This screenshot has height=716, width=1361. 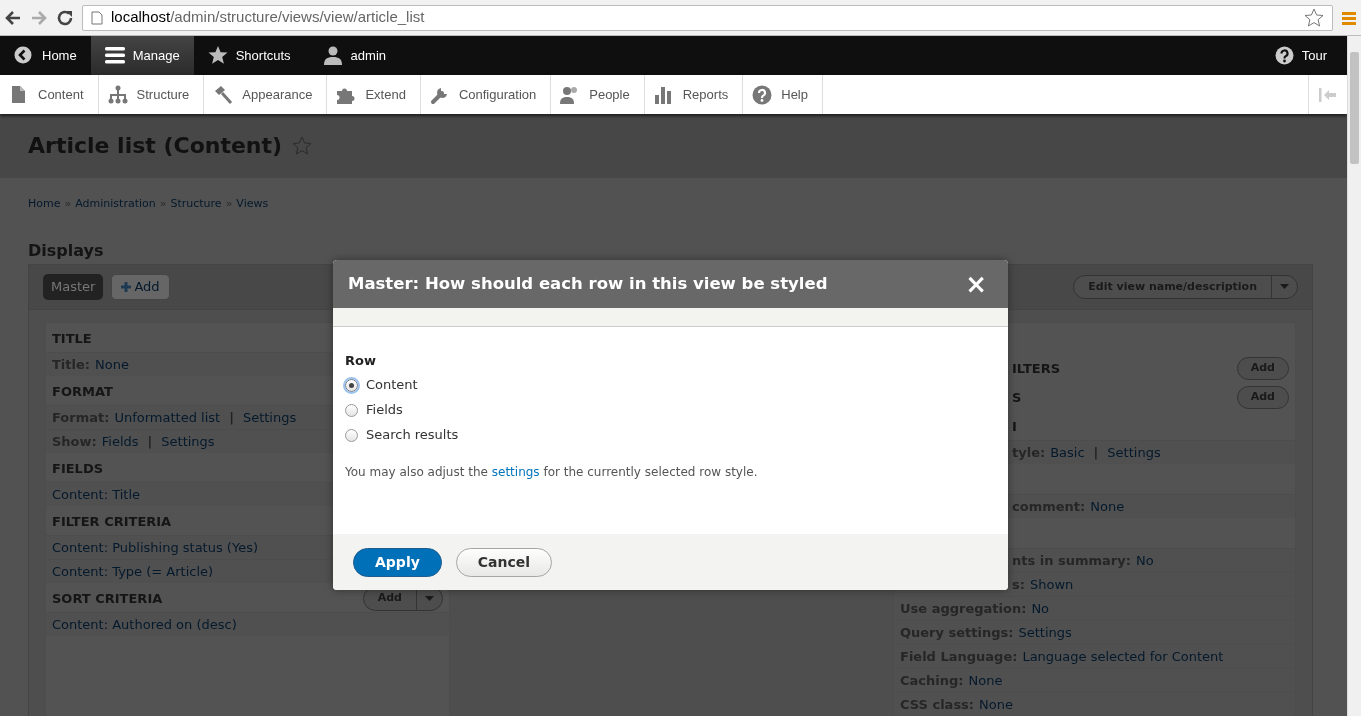 I want to click on page-icon, so click(x=97, y=17).